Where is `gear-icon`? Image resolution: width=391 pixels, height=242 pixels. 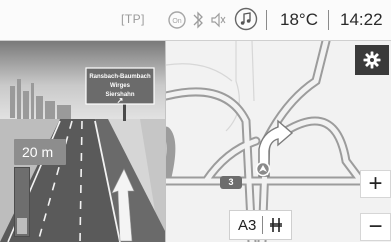 gear-icon is located at coordinates (372, 60).